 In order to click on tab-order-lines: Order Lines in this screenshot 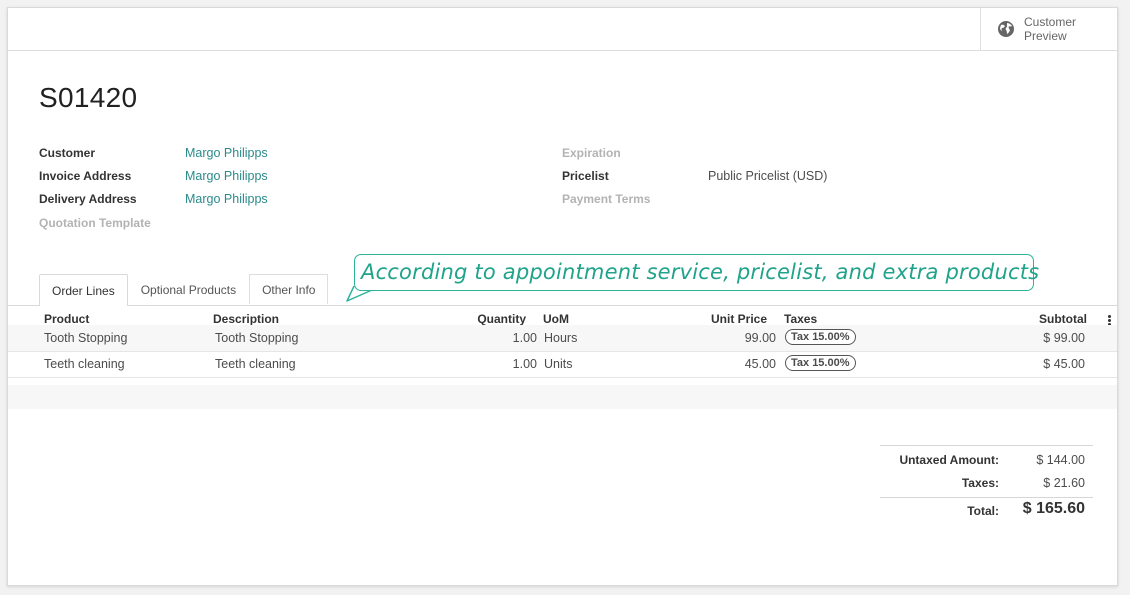, I will do `click(83, 290)`.